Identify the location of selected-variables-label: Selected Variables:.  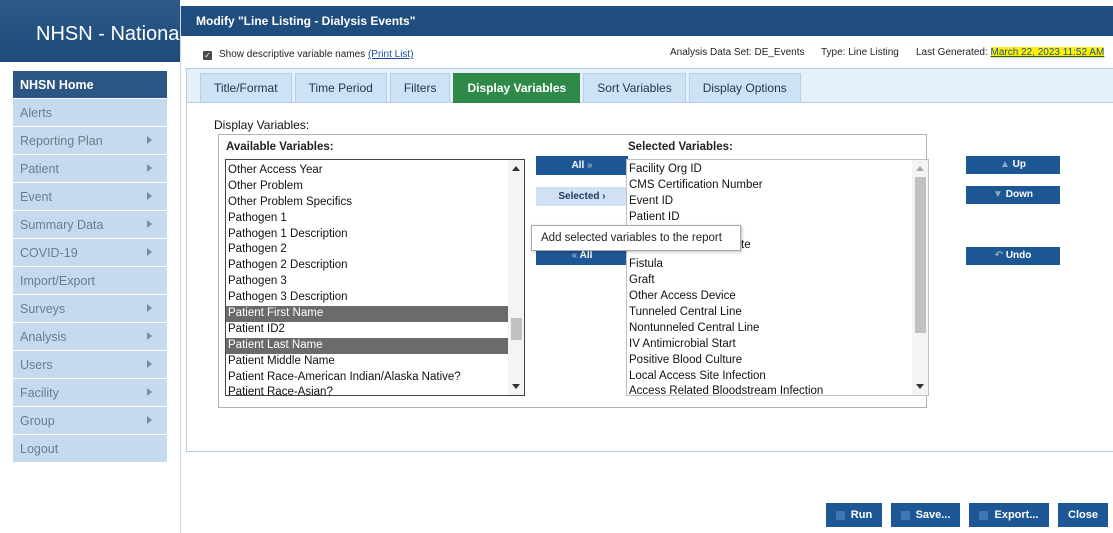
(680, 147).